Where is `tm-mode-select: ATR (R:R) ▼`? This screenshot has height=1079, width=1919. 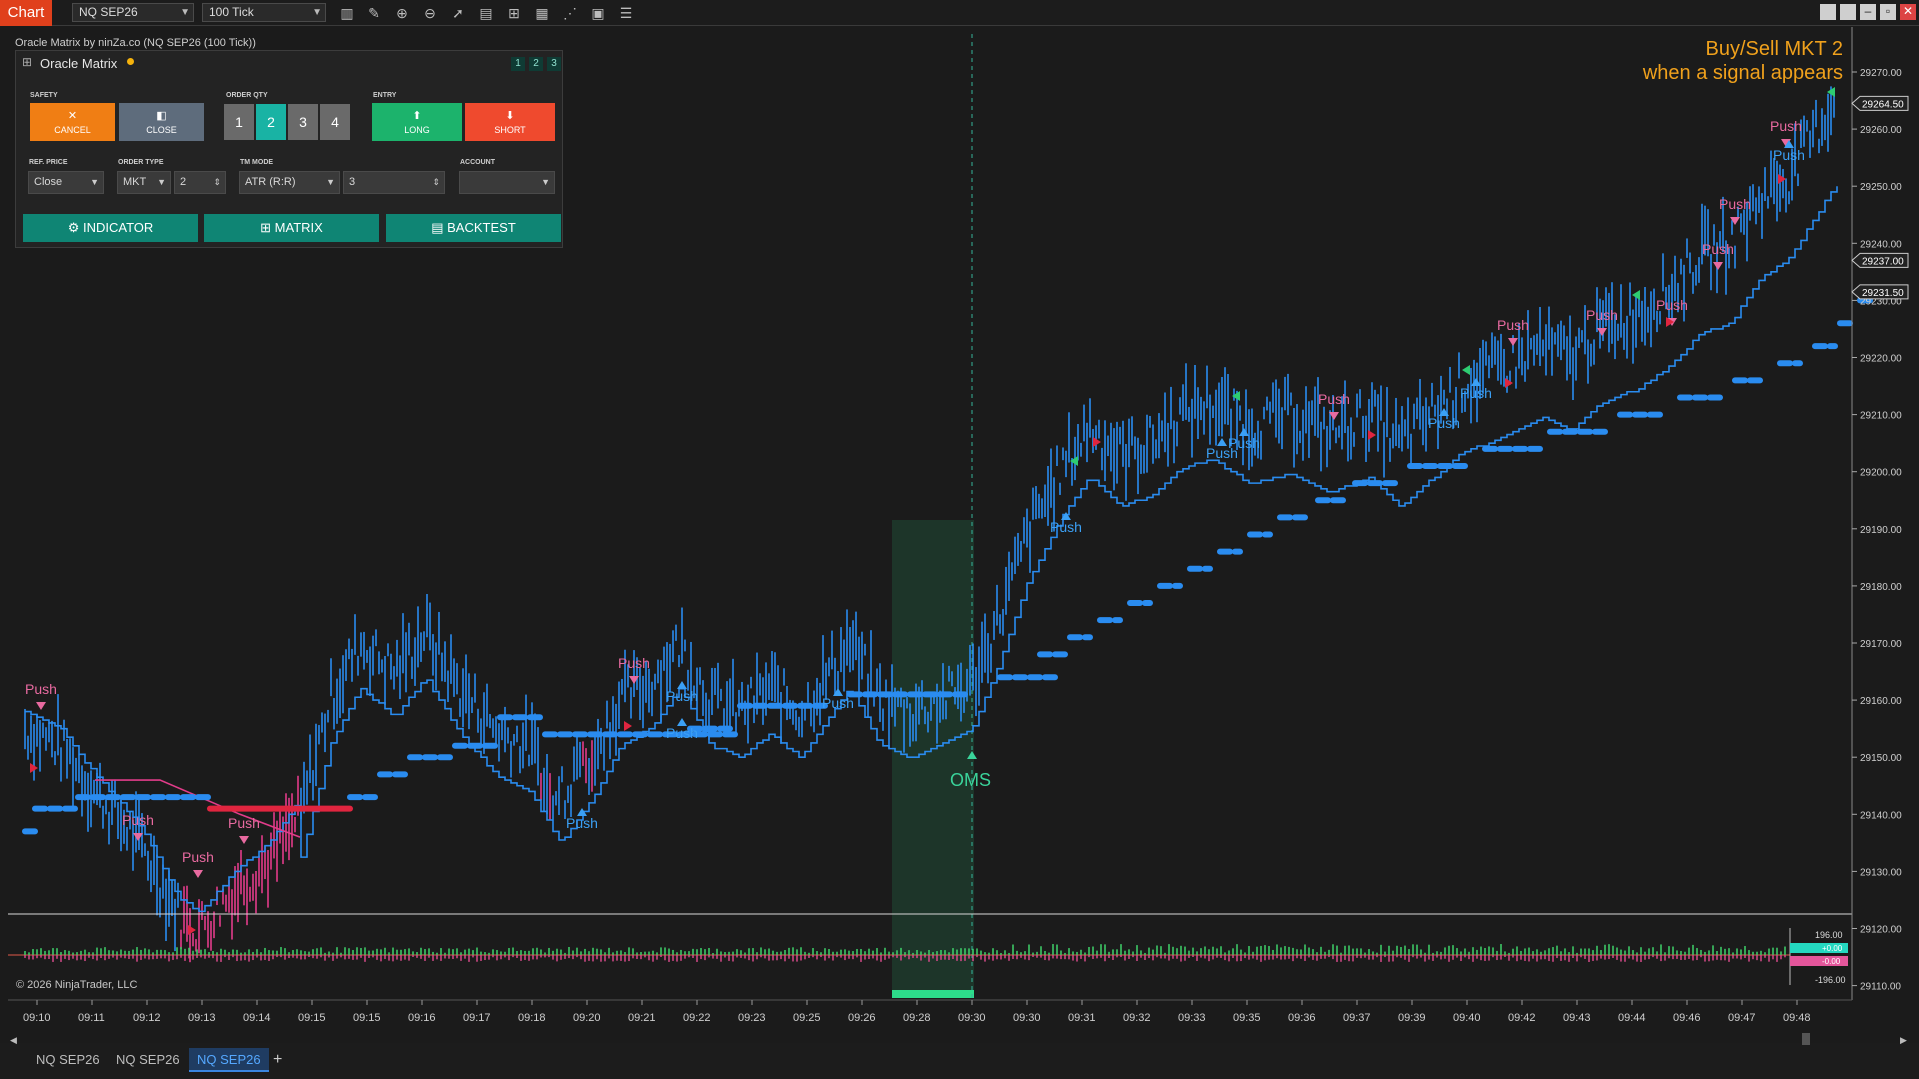 tm-mode-select: ATR (R:R) ▼ is located at coordinates (289, 182).